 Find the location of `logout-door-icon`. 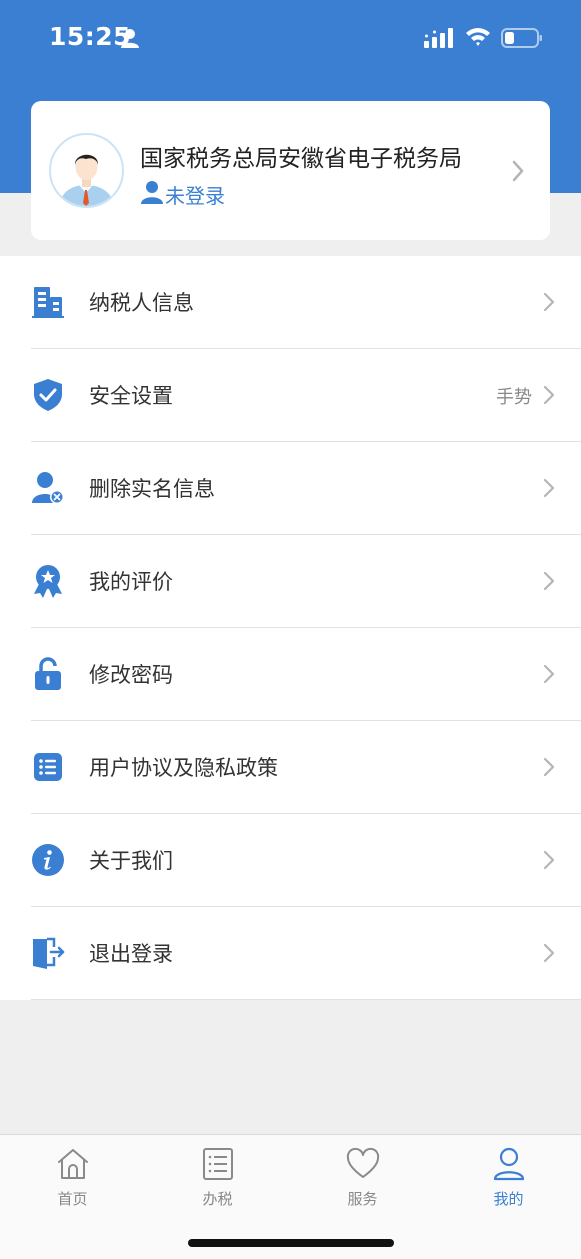

logout-door-icon is located at coordinates (48, 953).